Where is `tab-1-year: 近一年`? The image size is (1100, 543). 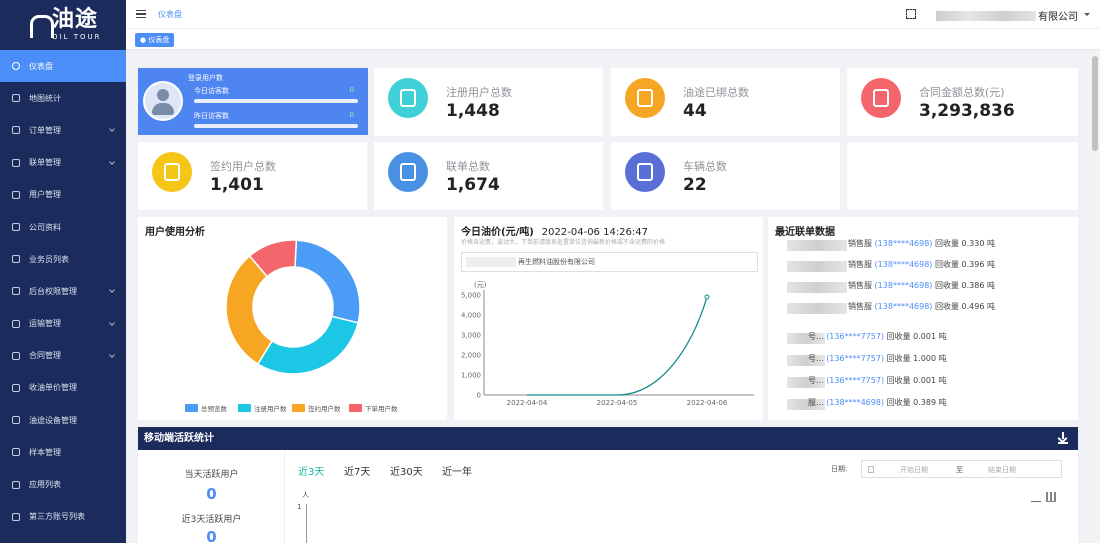
tab-1-year: 近一年 is located at coordinates (457, 470).